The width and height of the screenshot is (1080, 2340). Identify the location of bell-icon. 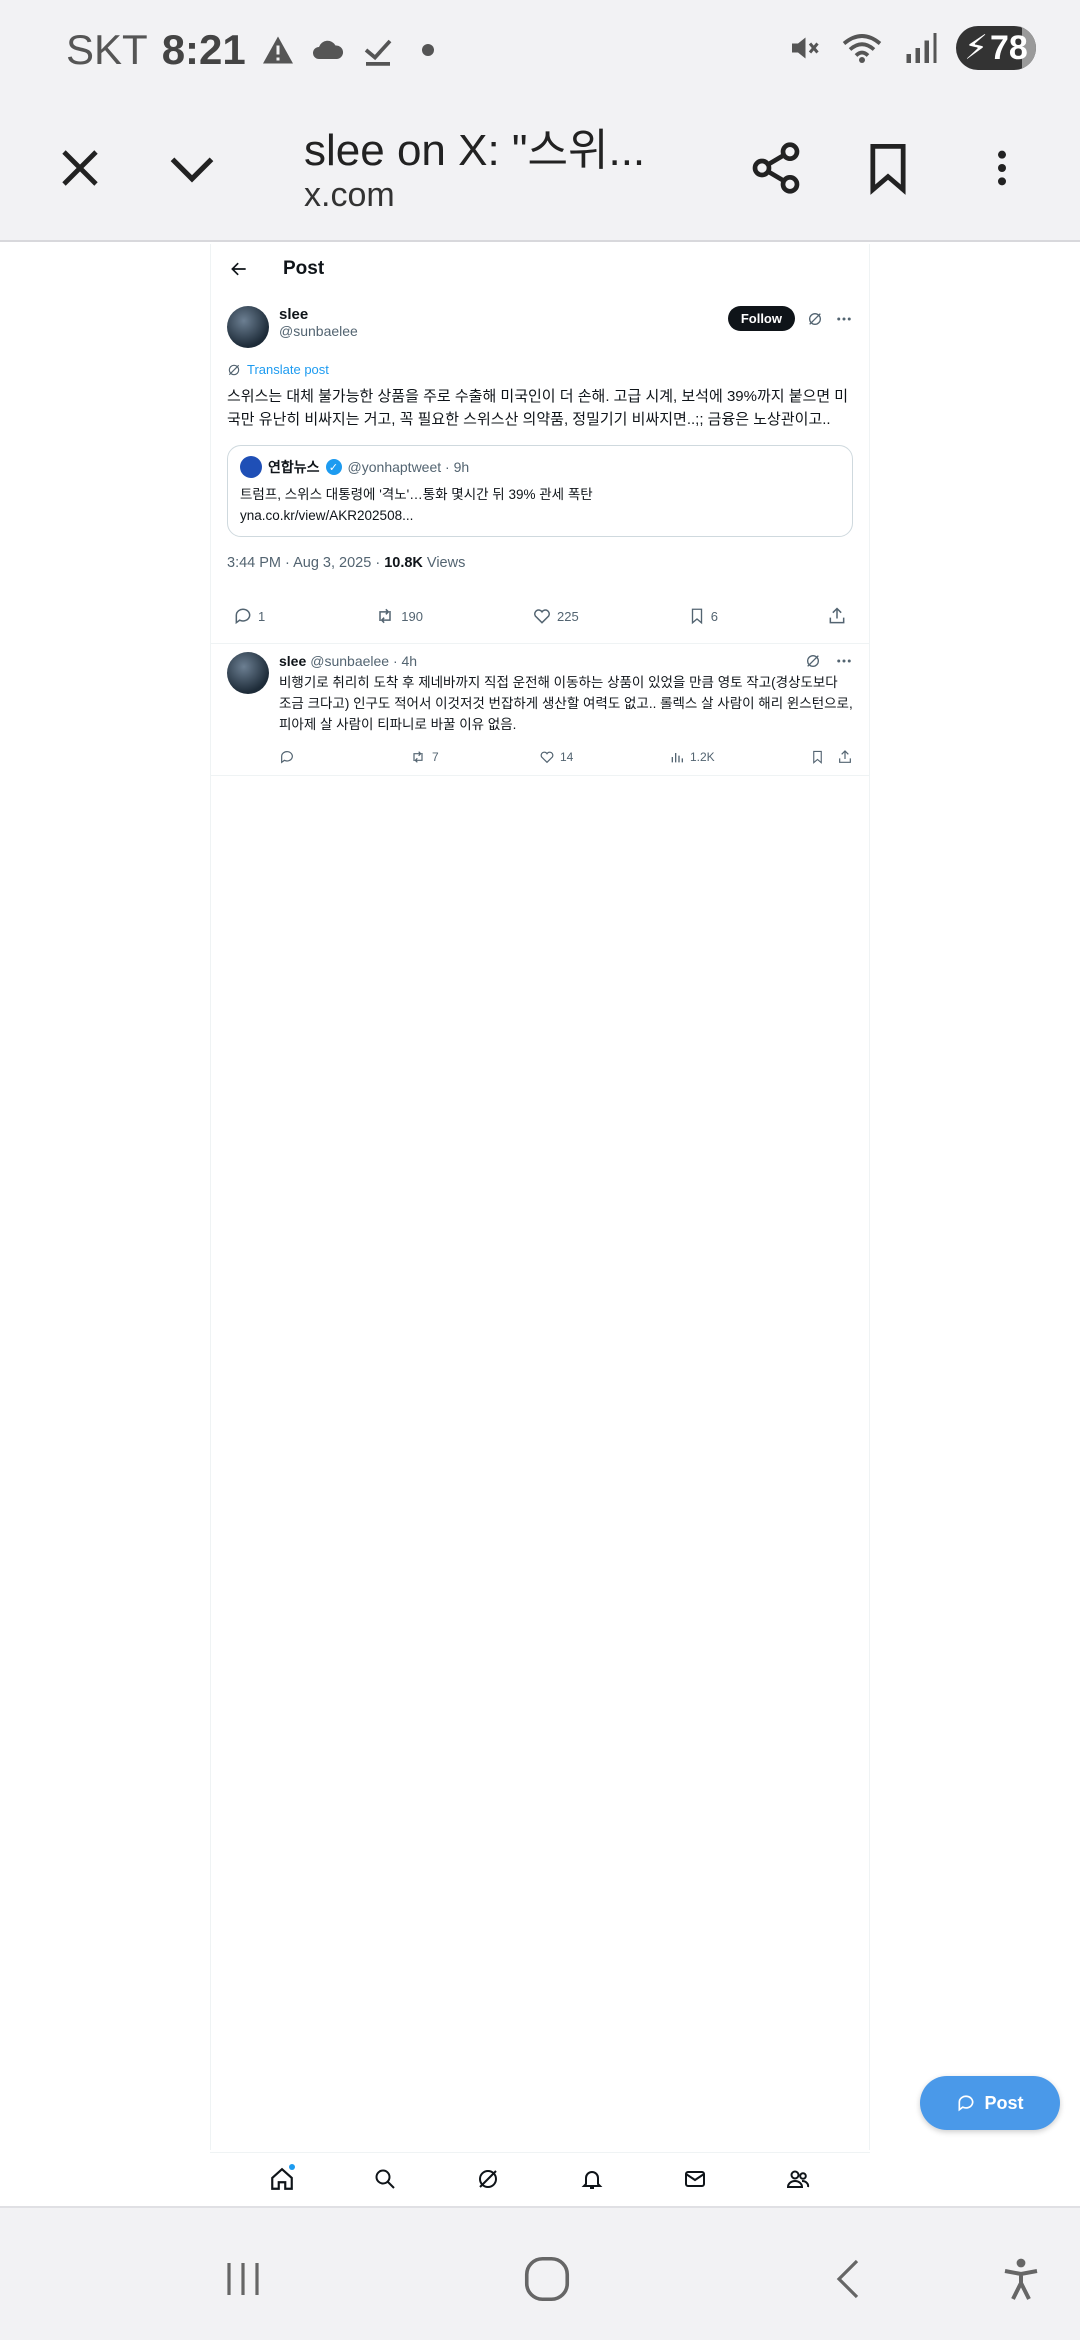
(592, 2179).